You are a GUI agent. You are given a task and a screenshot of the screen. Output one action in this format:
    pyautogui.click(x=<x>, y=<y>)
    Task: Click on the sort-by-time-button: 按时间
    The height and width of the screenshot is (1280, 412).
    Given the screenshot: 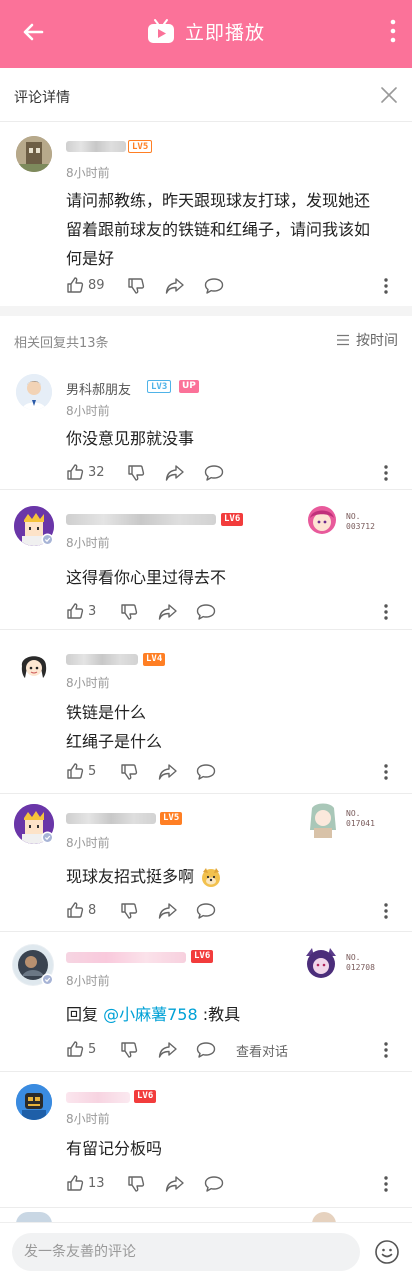 What is the action you would take?
    pyautogui.click(x=367, y=340)
    